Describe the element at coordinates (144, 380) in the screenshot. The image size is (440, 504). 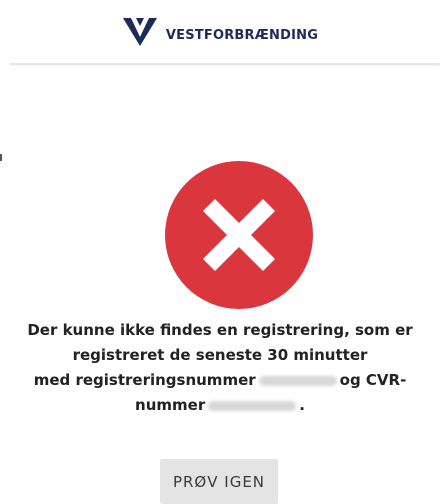
I see `message-registration-prefix: med registreringsnummer` at that location.